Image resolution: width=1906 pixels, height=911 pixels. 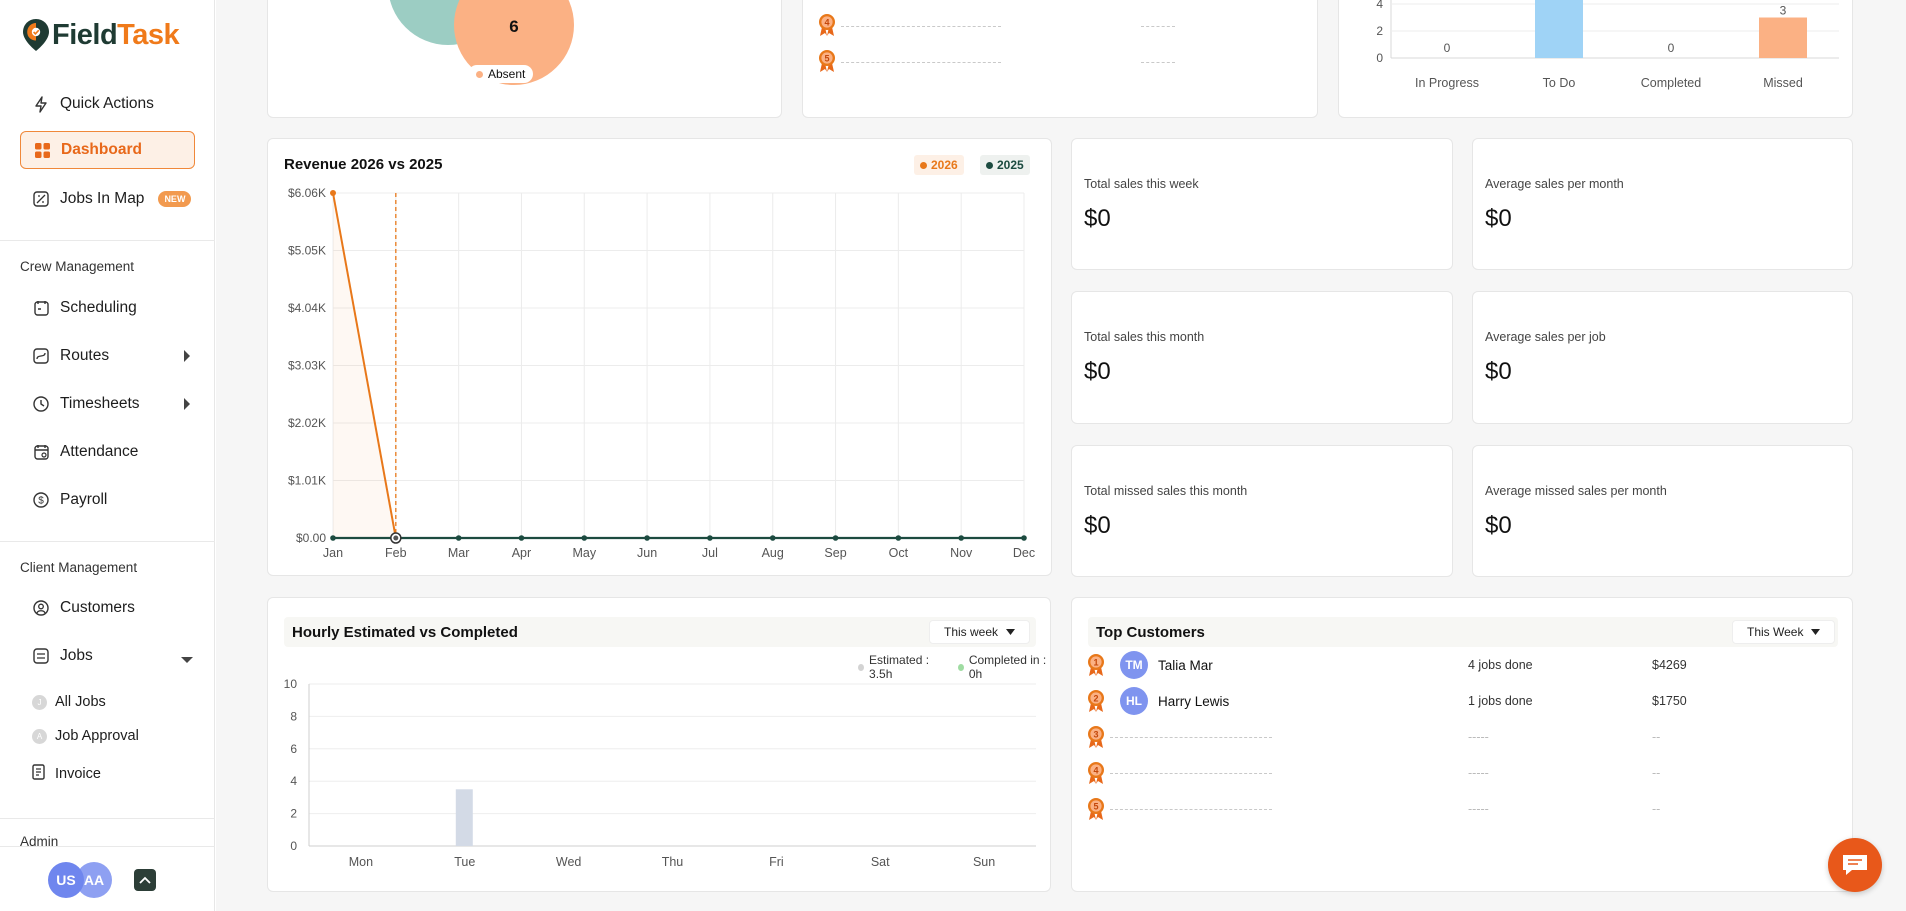 What do you see at coordinates (1141, 184) in the screenshot?
I see `stat-label: Total sales this week` at bounding box center [1141, 184].